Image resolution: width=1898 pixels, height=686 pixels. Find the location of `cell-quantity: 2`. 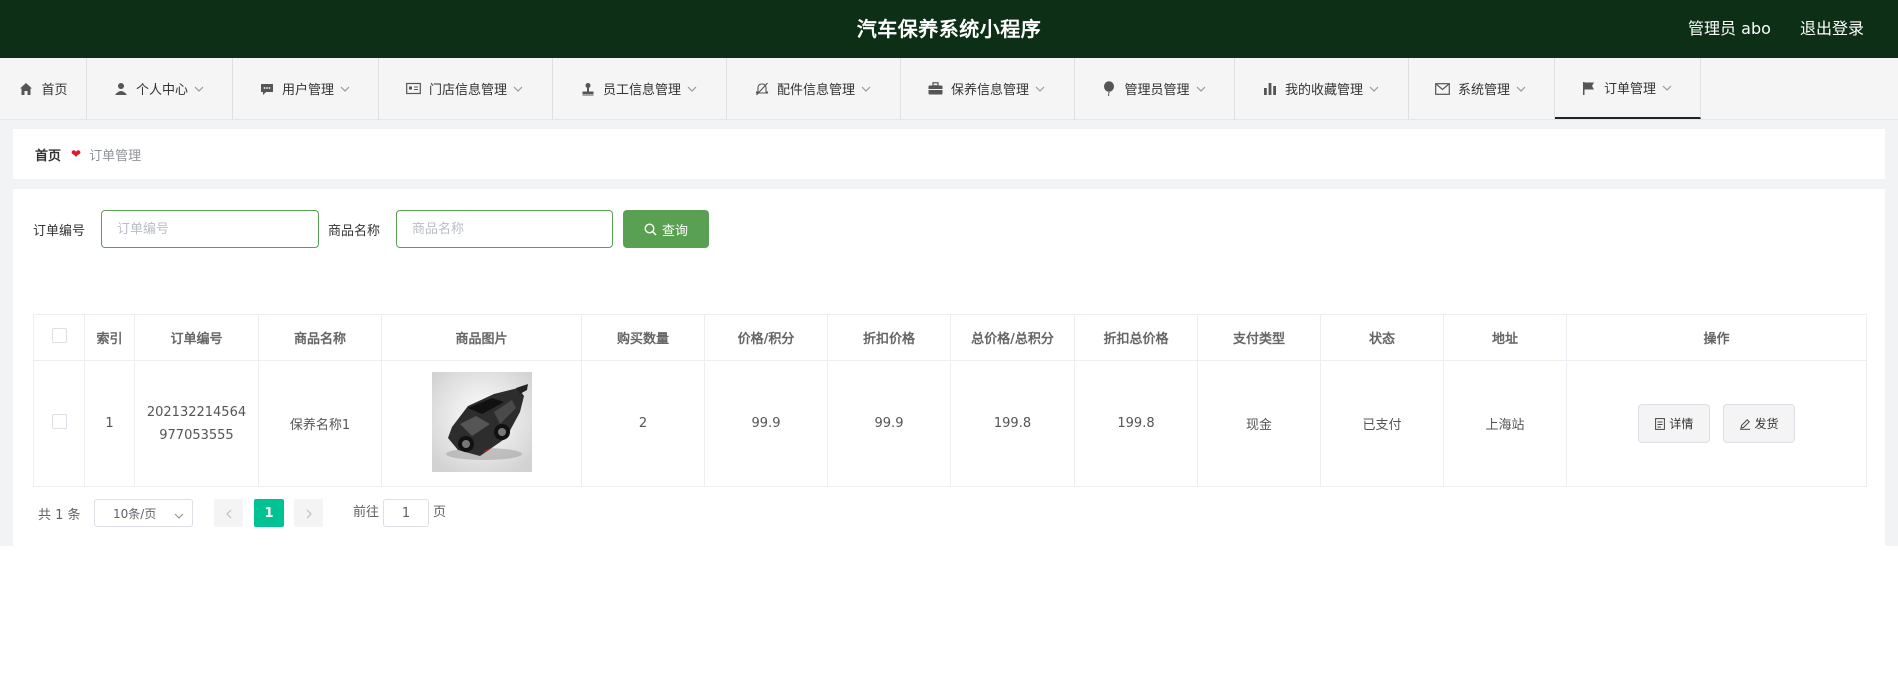

cell-quantity: 2 is located at coordinates (643, 423).